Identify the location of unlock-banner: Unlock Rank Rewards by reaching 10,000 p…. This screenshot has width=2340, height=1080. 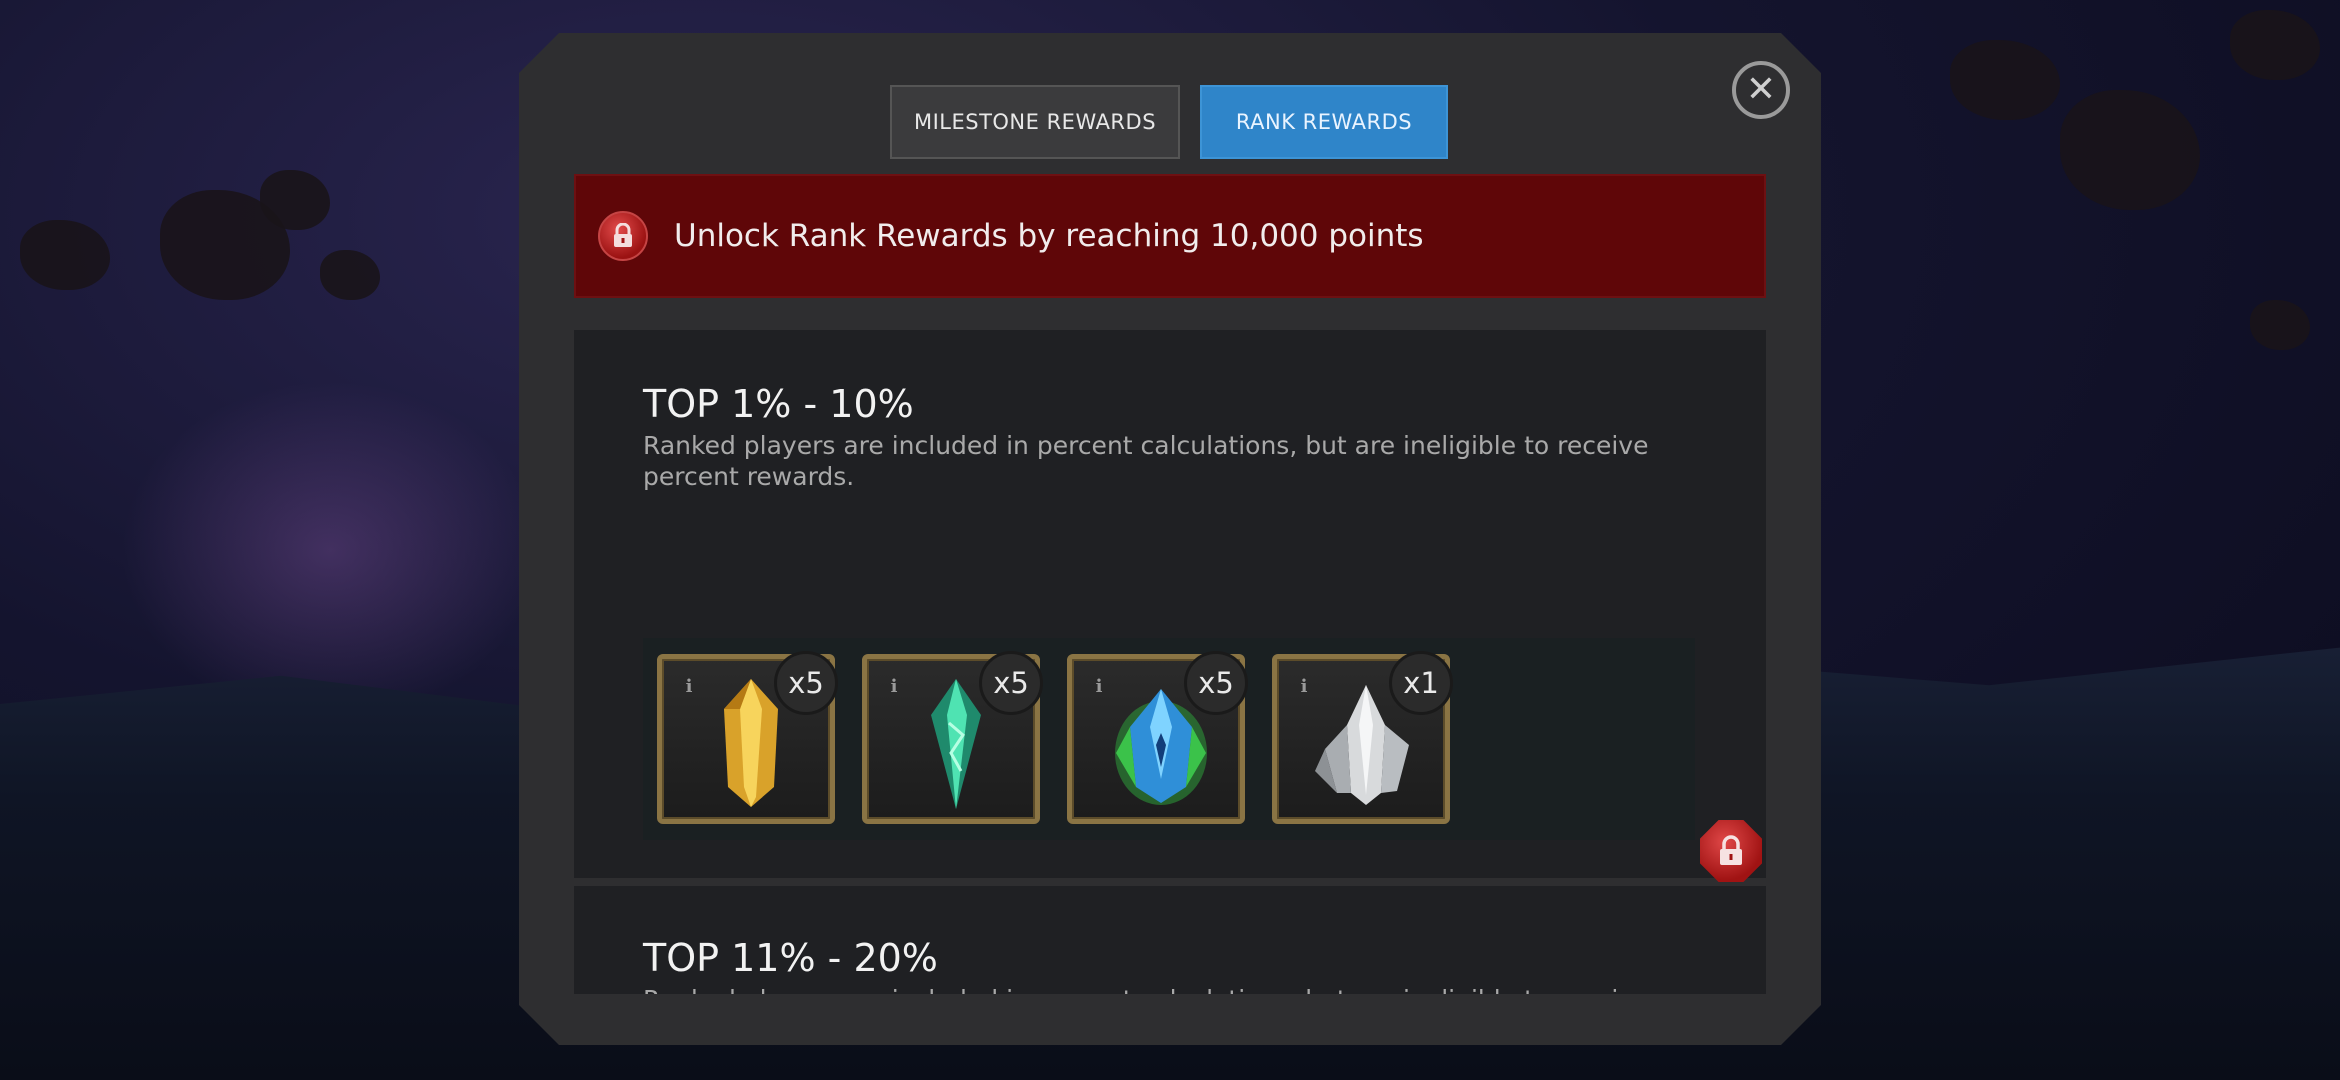
(1170, 236).